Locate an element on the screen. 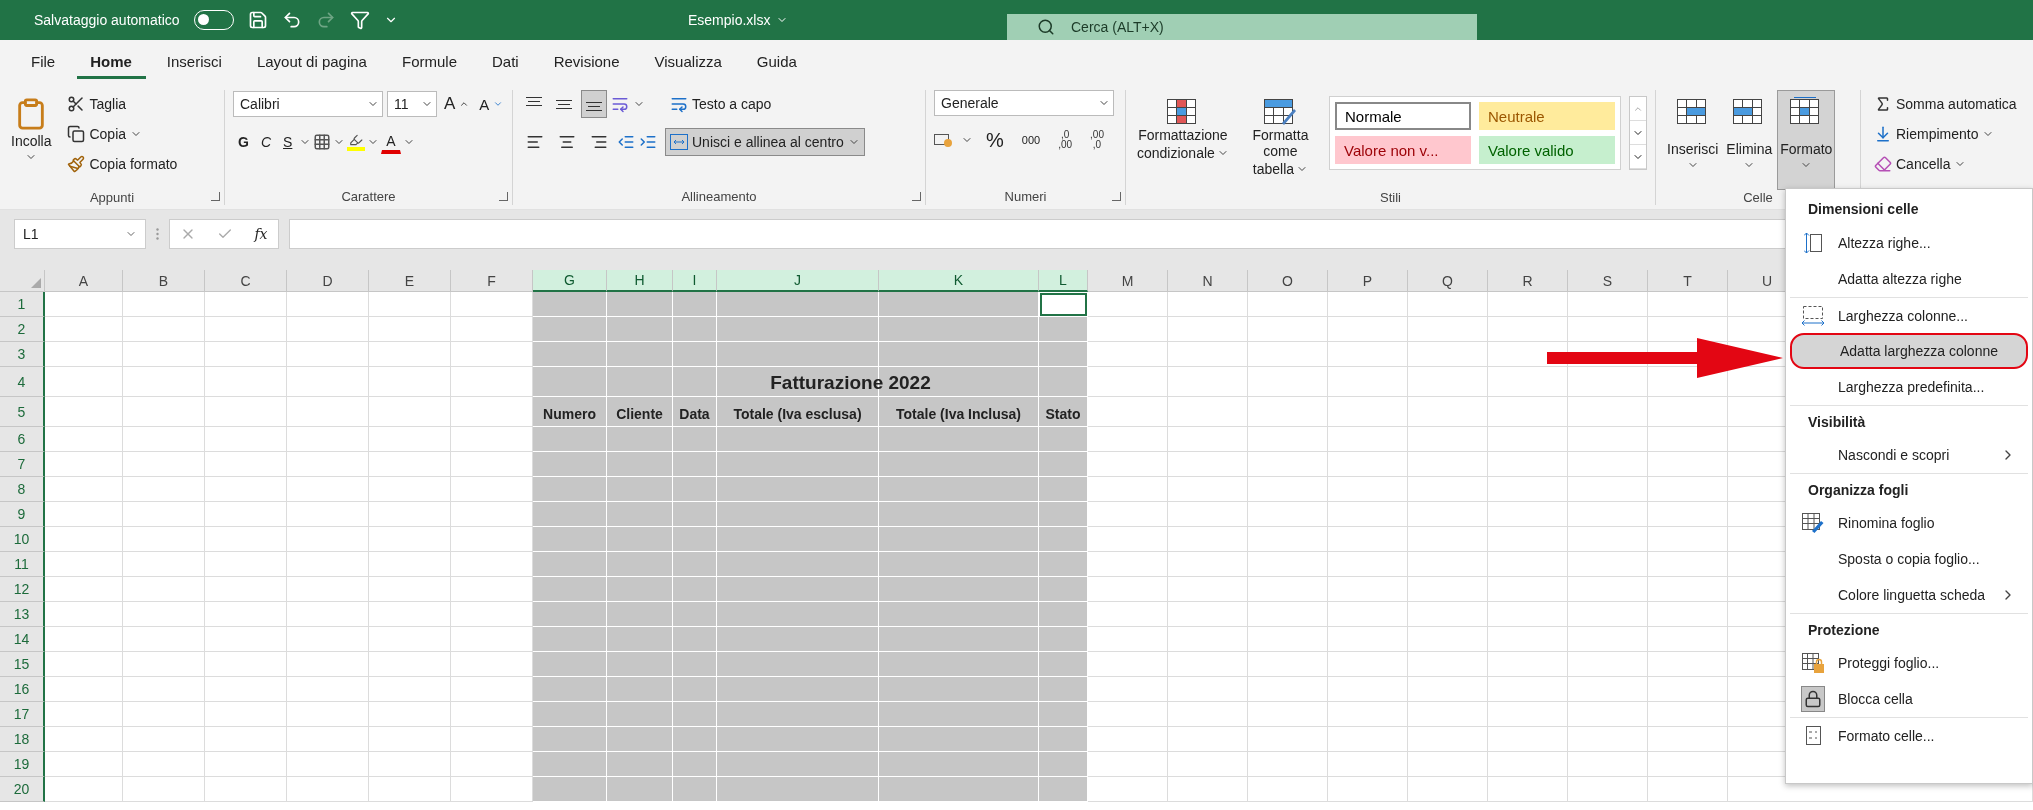 The image size is (2033, 810). cell-style-option: Neutrale is located at coordinates (1547, 116).